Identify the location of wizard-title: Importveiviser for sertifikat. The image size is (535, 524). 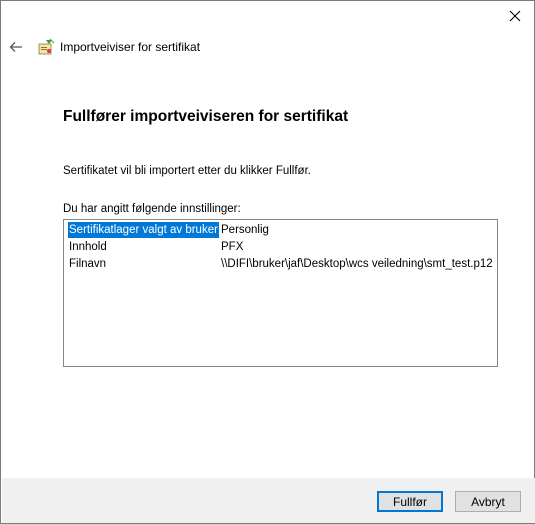
(130, 47).